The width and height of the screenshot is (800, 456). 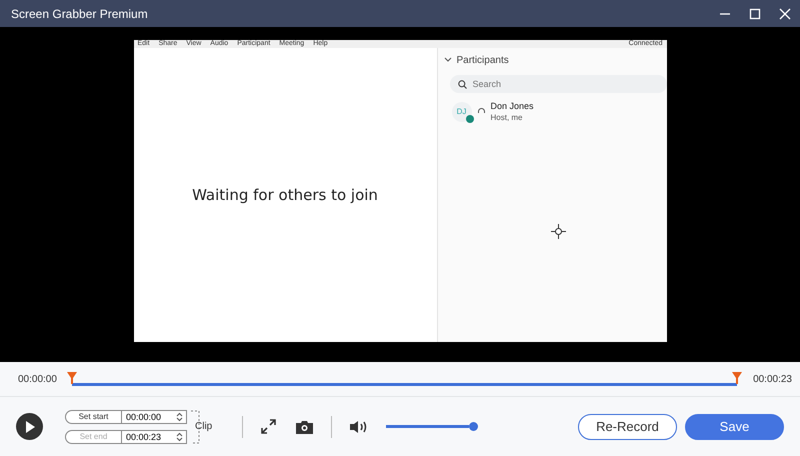 What do you see at coordinates (558, 231) in the screenshot?
I see `crosshair-icon` at bounding box center [558, 231].